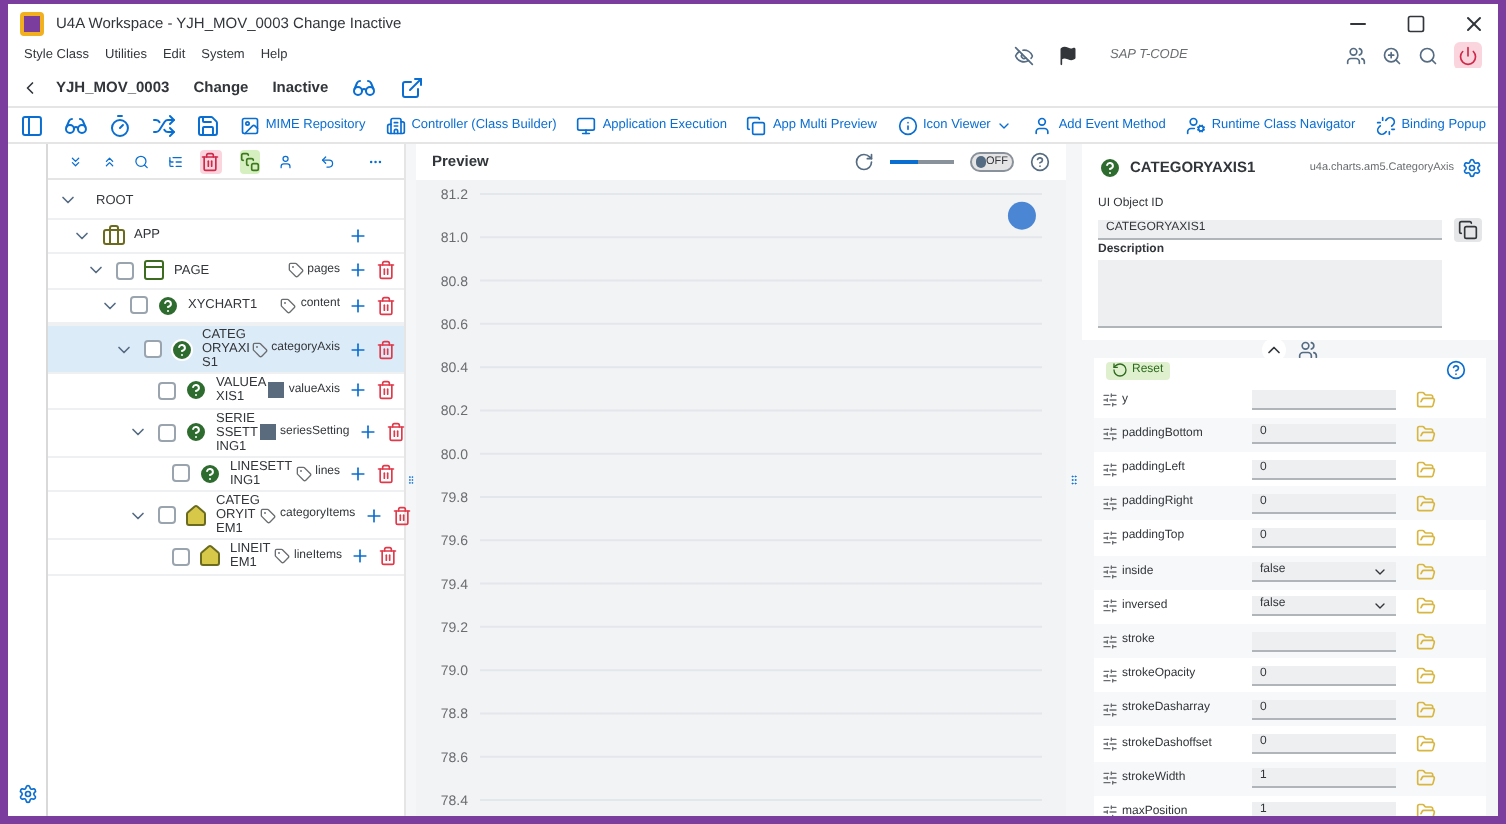 Image resolution: width=1506 pixels, height=824 pixels. Describe the element at coordinates (163, 125) in the screenshot. I see `shuffle-icon` at that location.